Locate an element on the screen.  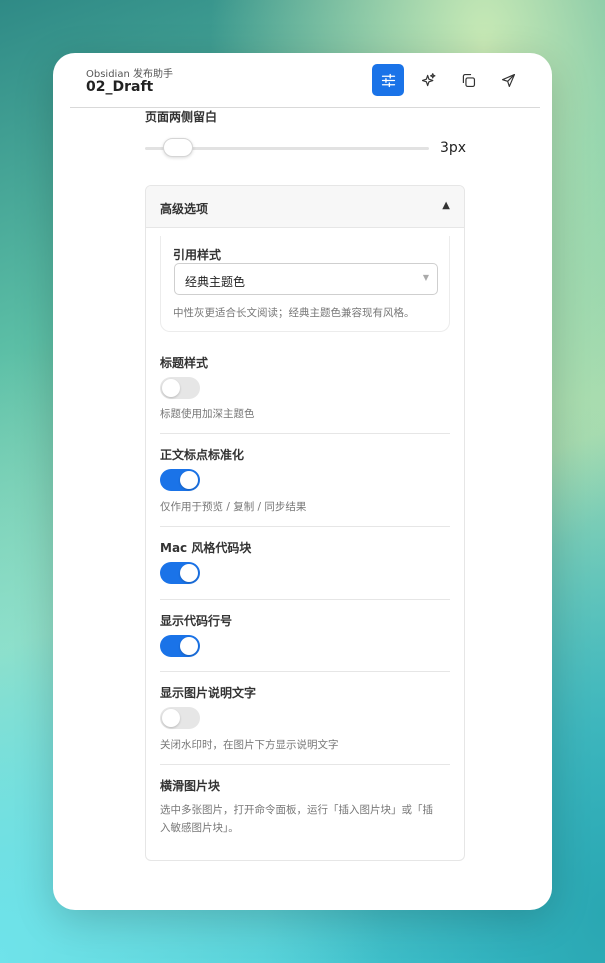
sparkle-icon is located at coordinates (428, 79).